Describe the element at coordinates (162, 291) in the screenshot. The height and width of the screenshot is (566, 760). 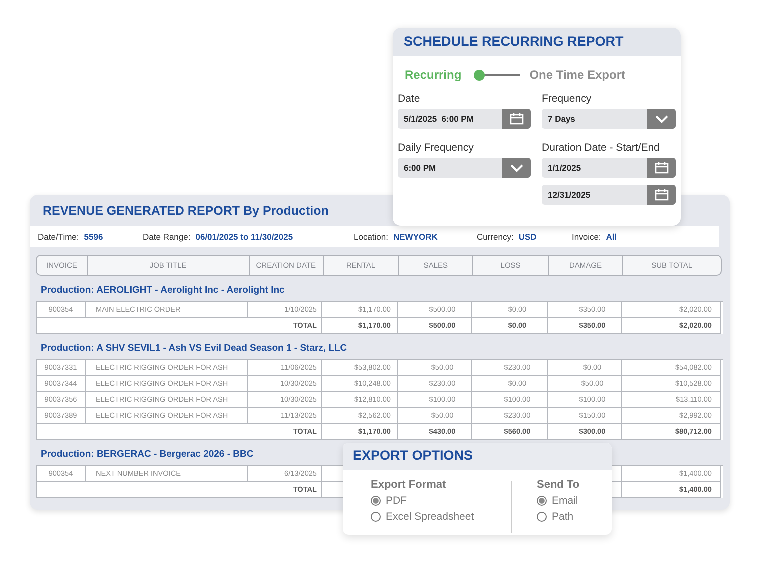
I see `group-title: Production: AEROLIGHT - Aerolight Inc - Aerolight Inc` at that location.